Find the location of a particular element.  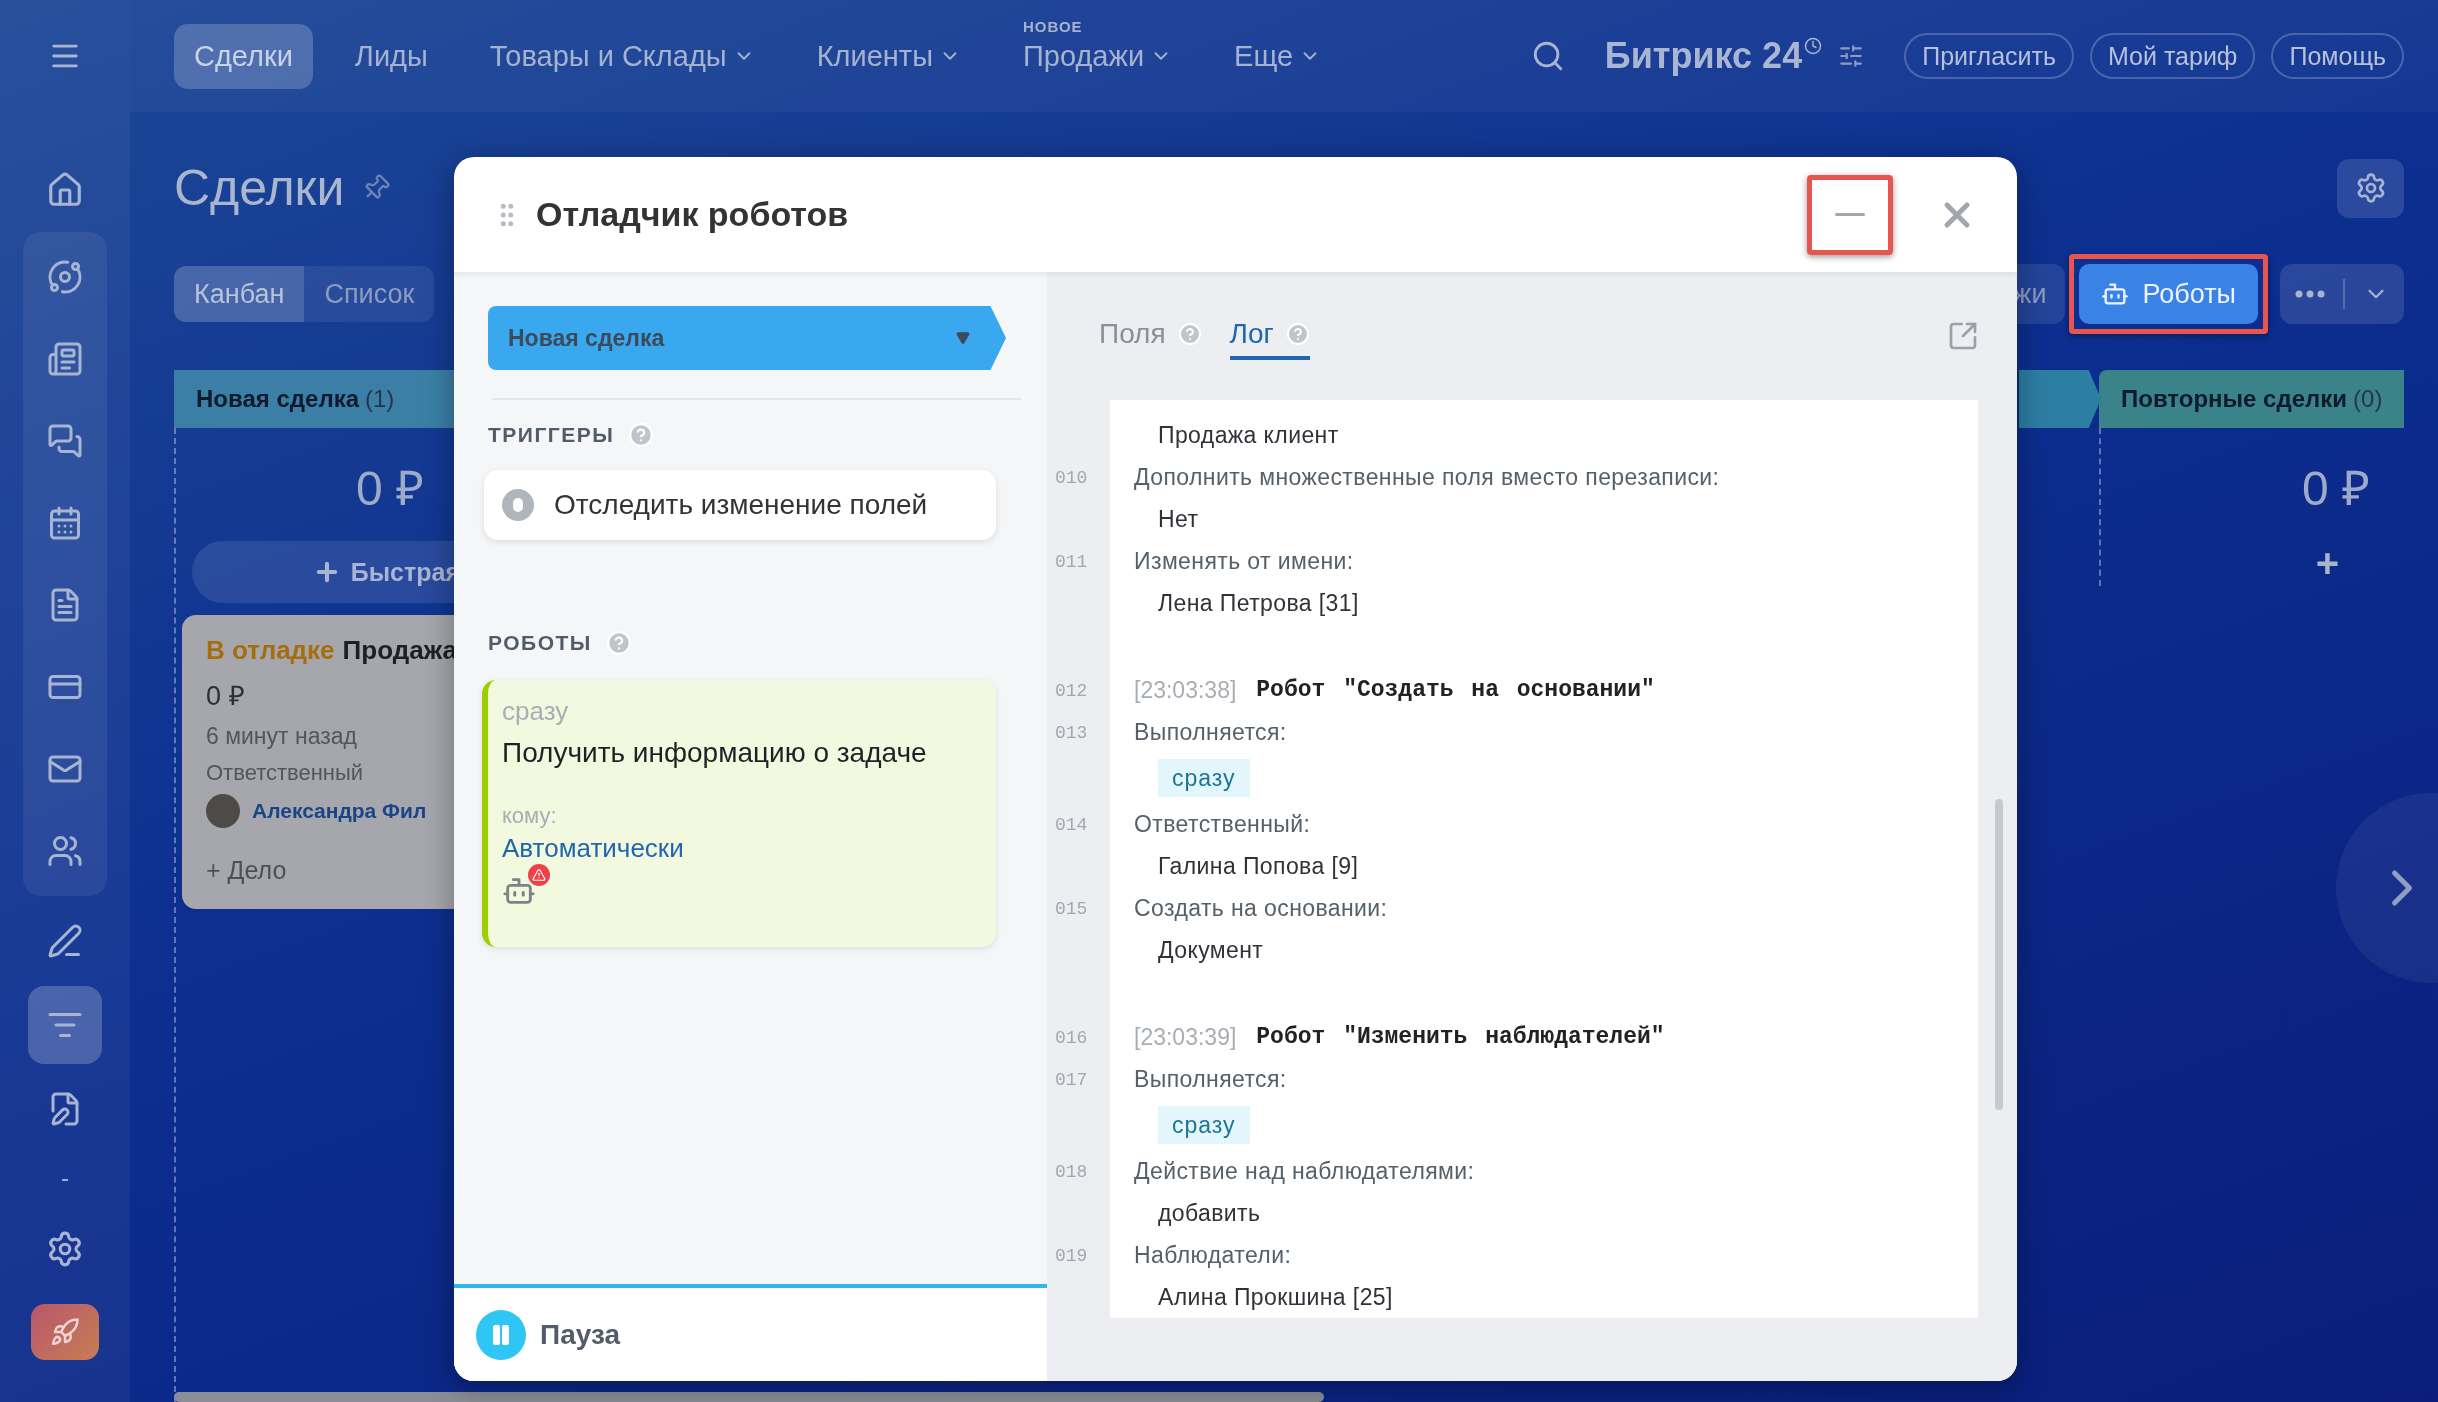

line-number: 011 is located at coordinates (1071, 562).